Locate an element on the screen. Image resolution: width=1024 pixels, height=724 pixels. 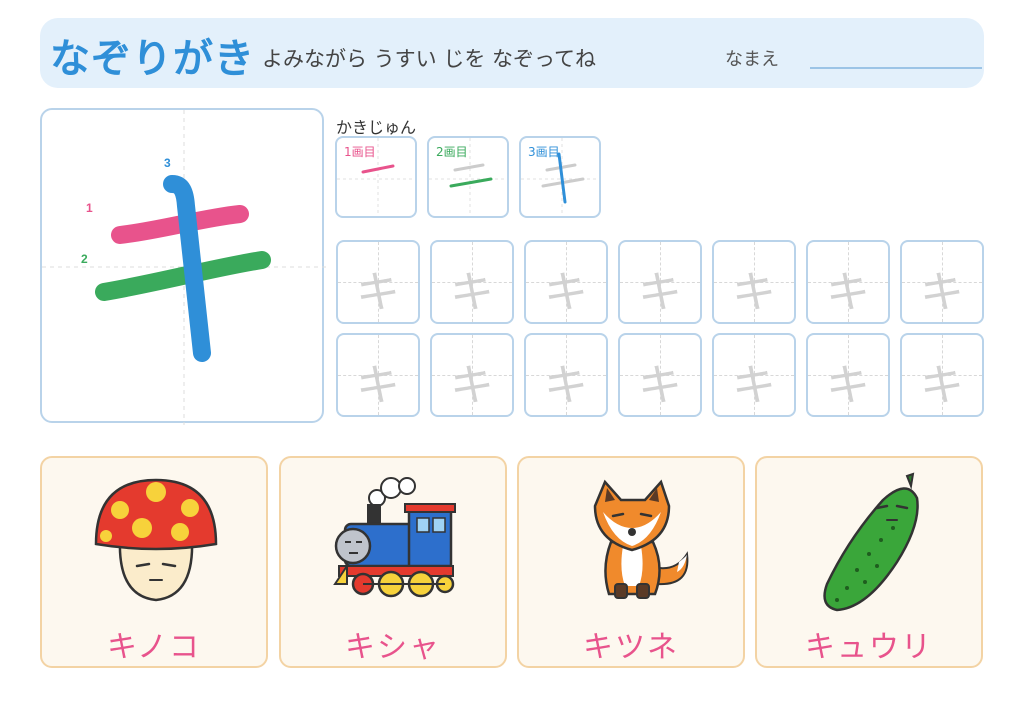
name-field-line is located at coordinates (896, 68).